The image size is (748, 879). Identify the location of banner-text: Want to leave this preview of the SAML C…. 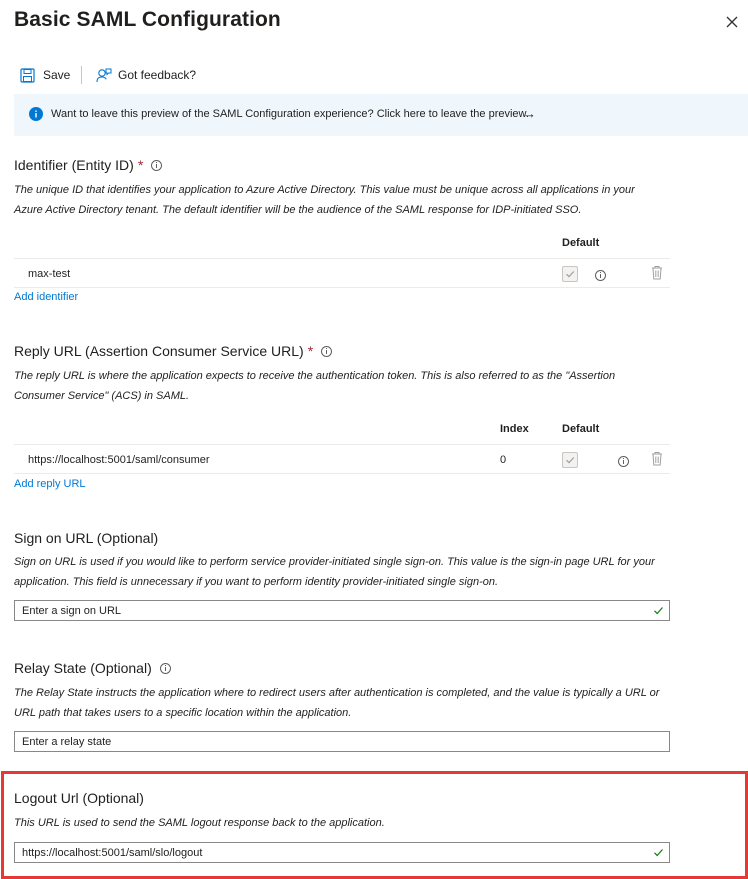
(290, 114).